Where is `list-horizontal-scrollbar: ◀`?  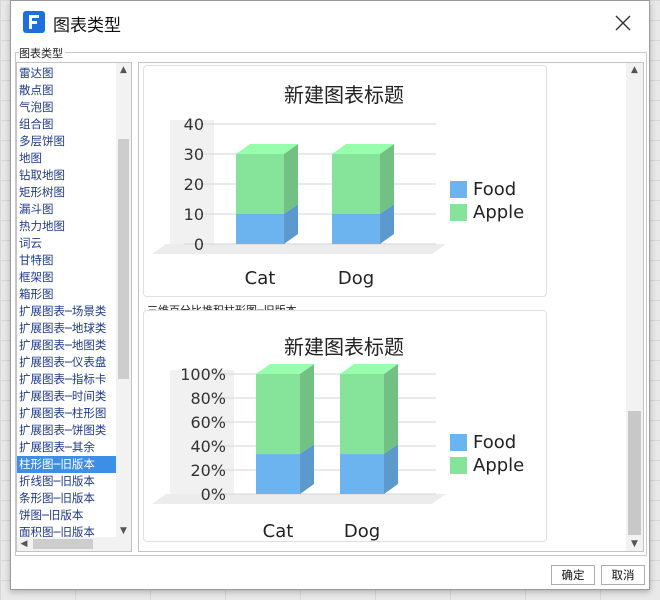
list-horizontal-scrollbar: ◀ is located at coordinates (74, 544).